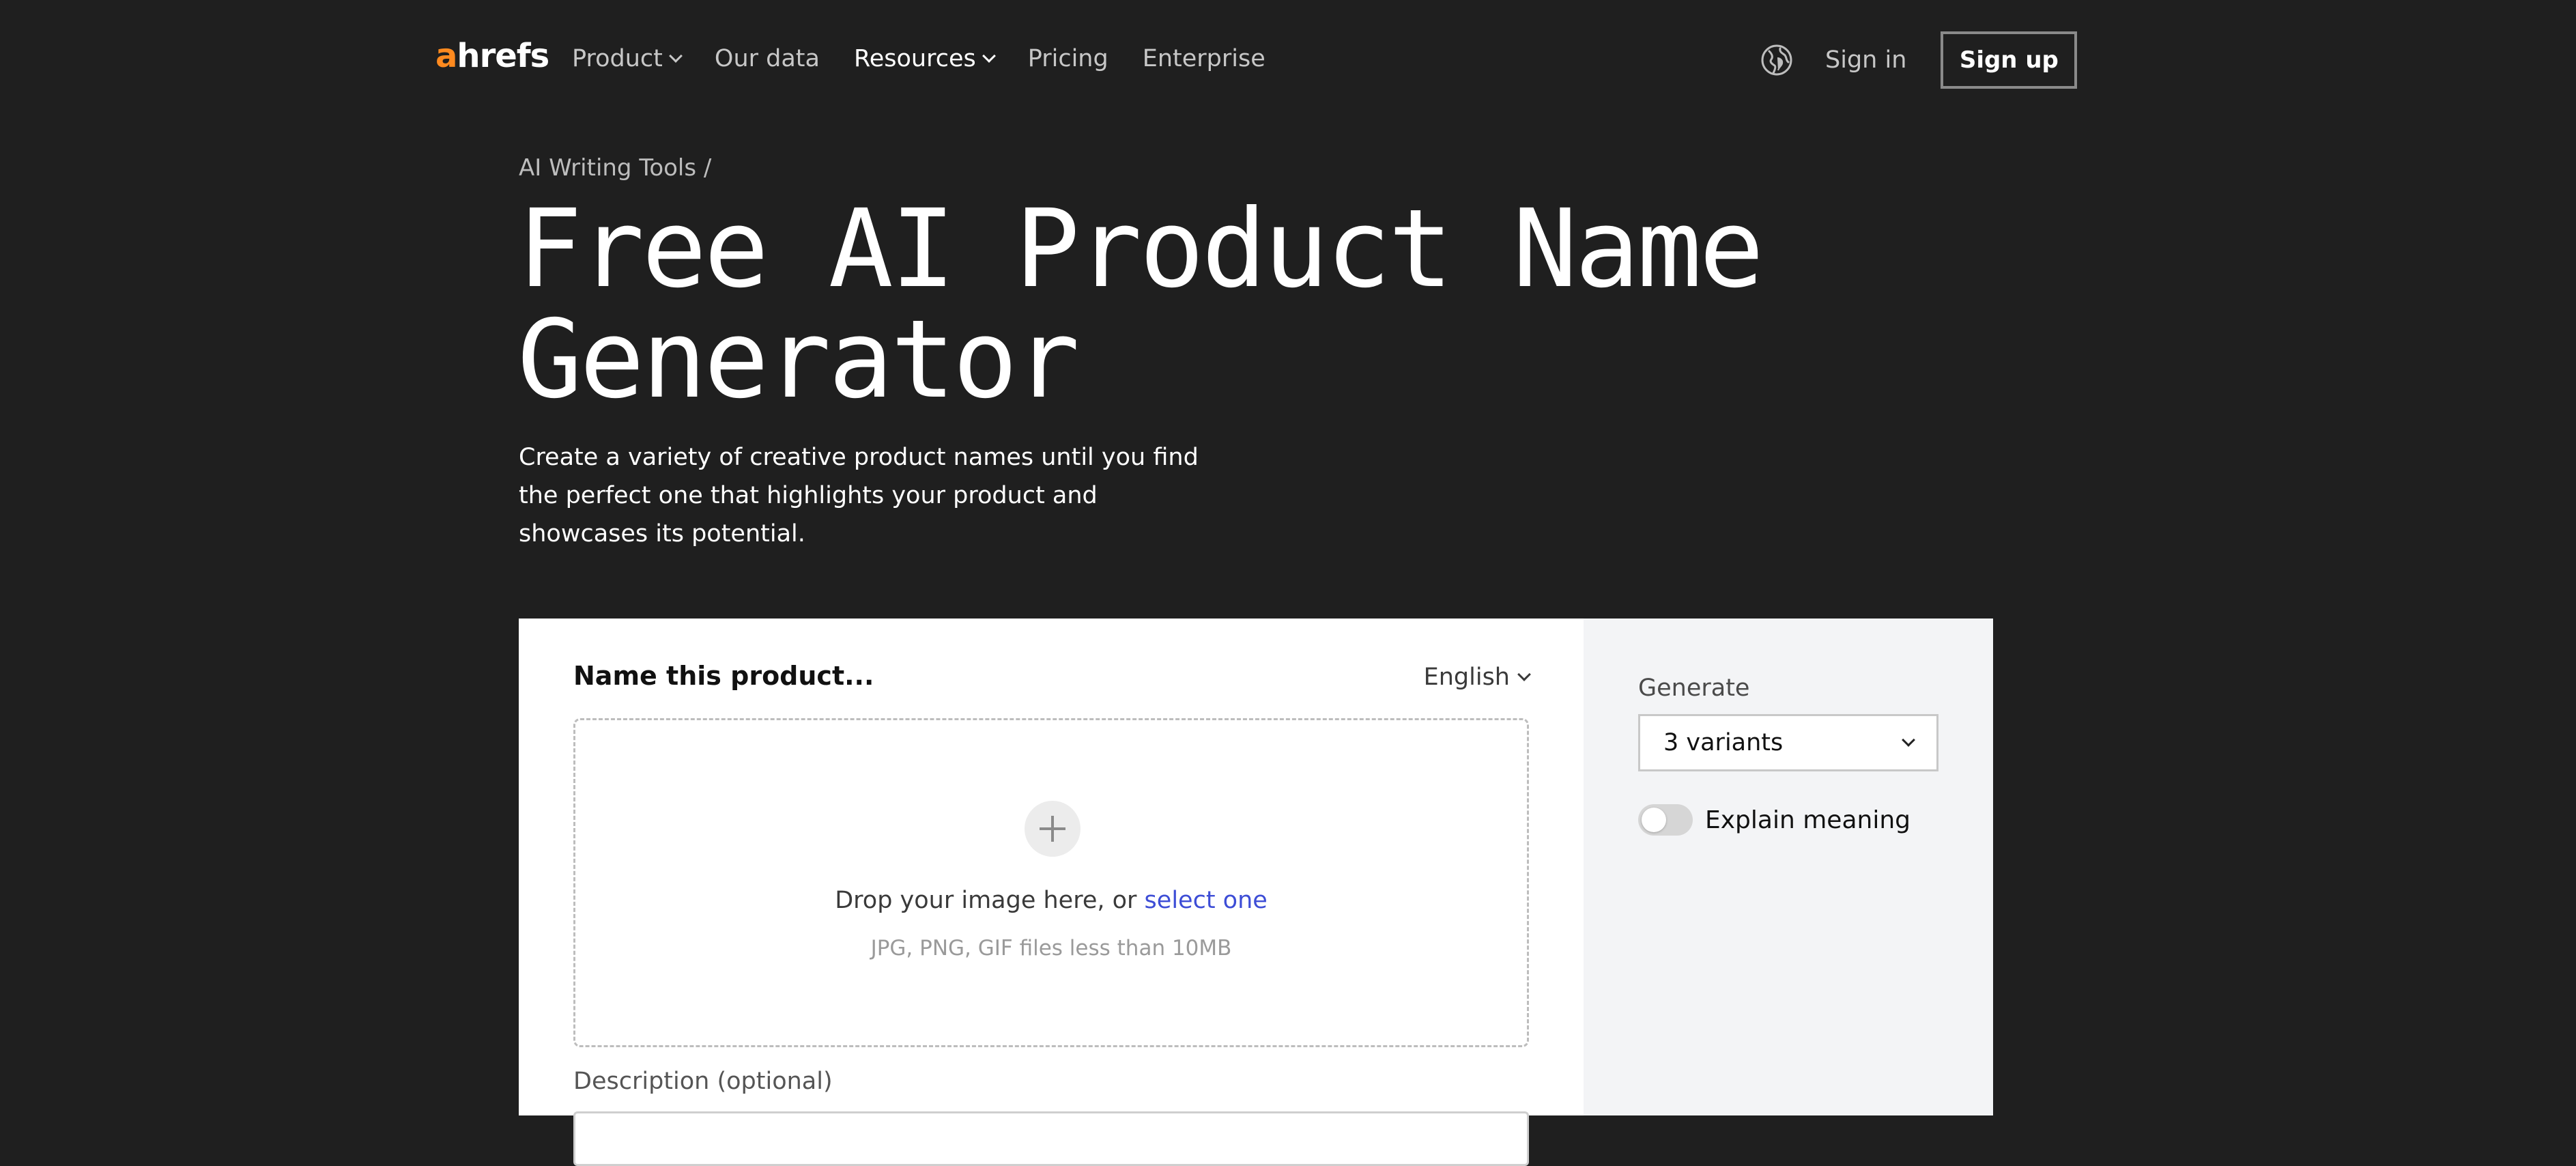 The height and width of the screenshot is (1166, 2576). What do you see at coordinates (1694, 688) in the screenshot?
I see `generate-label: Generate` at bounding box center [1694, 688].